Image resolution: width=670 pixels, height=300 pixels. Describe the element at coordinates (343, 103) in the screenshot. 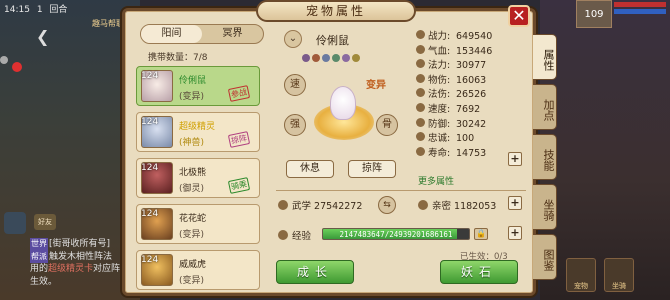

I see `pet-model` at that location.